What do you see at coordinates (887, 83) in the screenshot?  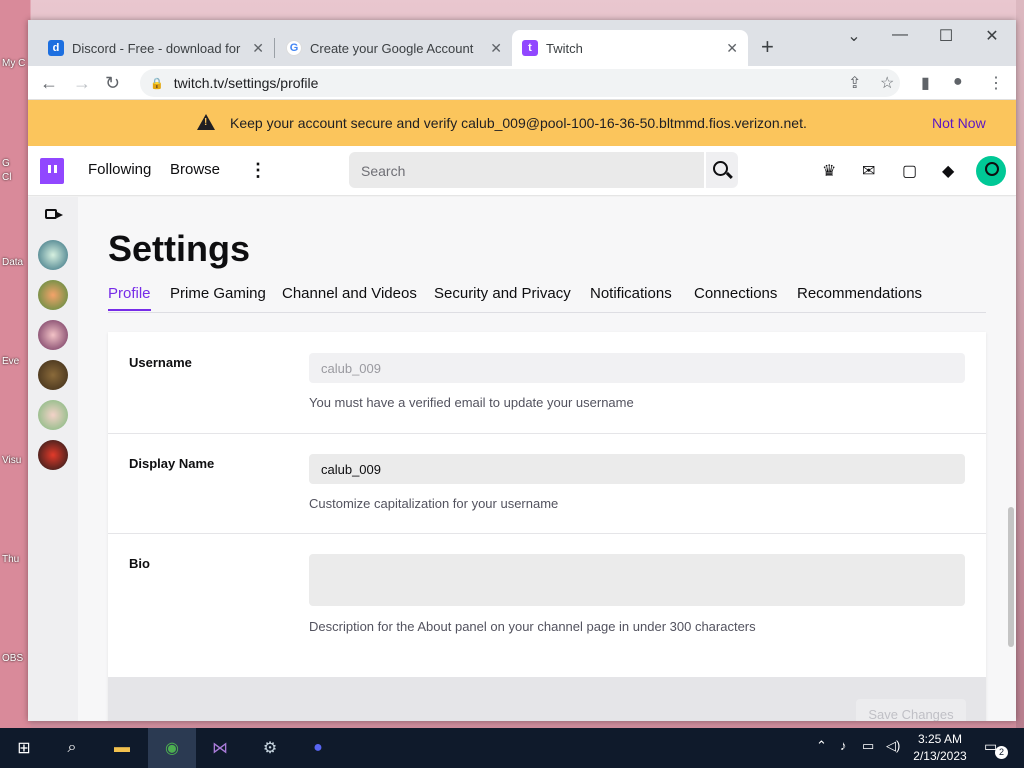 I see `bookmark-star-icon: ☆` at bounding box center [887, 83].